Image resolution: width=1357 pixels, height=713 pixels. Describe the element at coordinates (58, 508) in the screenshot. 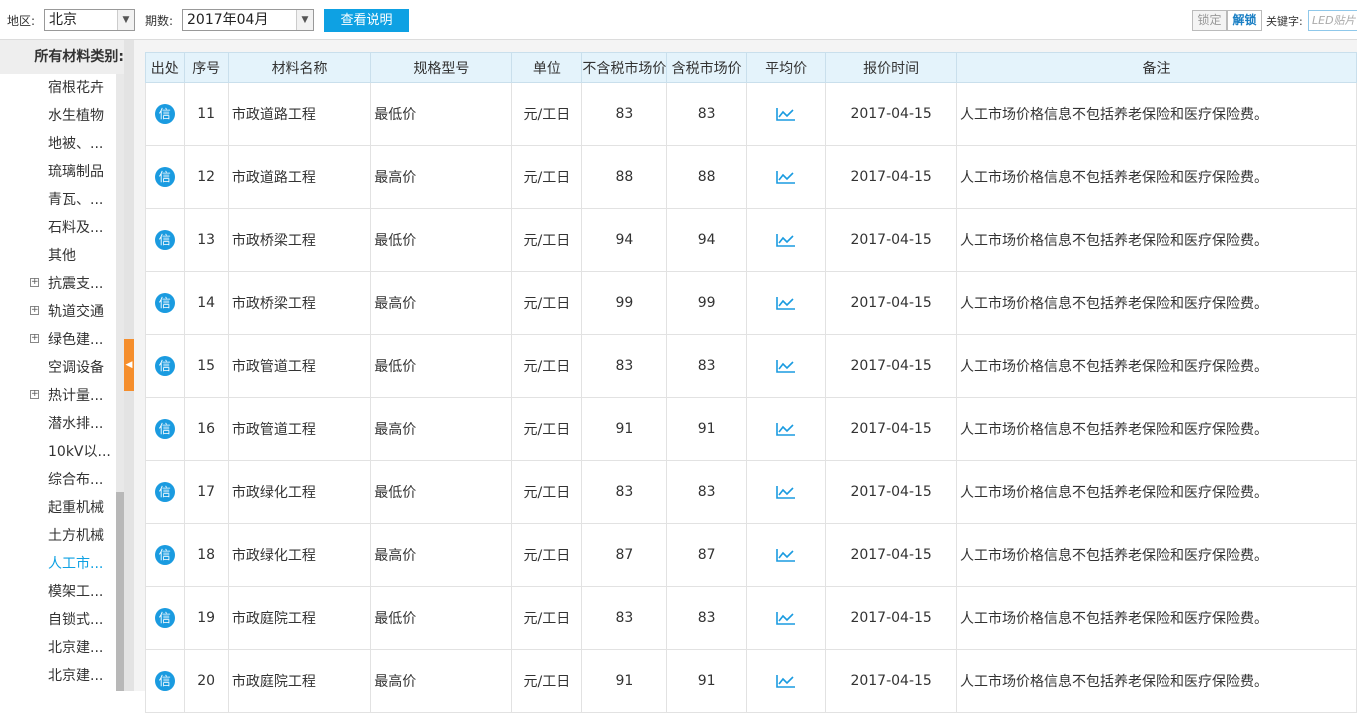

I see `sidebar-item: 起重机械` at that location.